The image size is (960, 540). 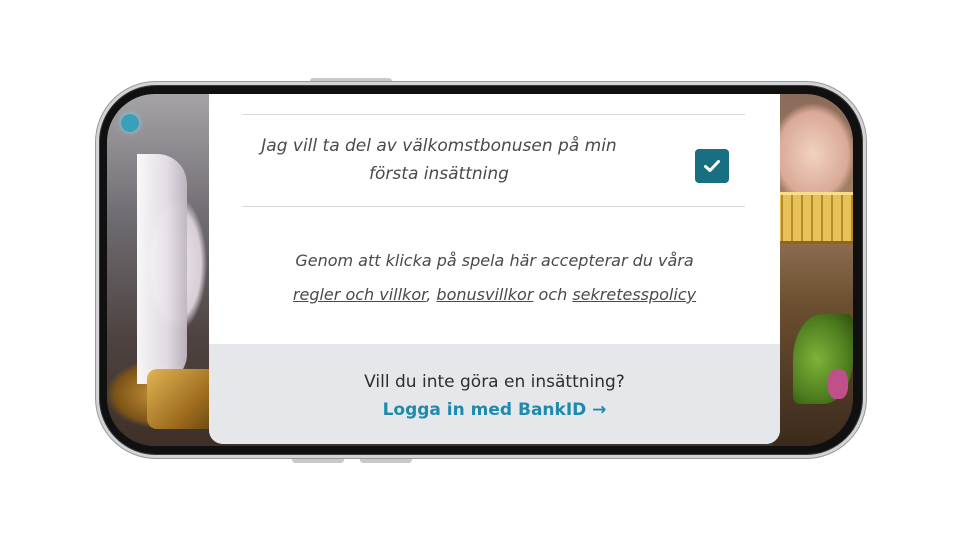 I want to click on check-icon, so click(x=712, y=166).